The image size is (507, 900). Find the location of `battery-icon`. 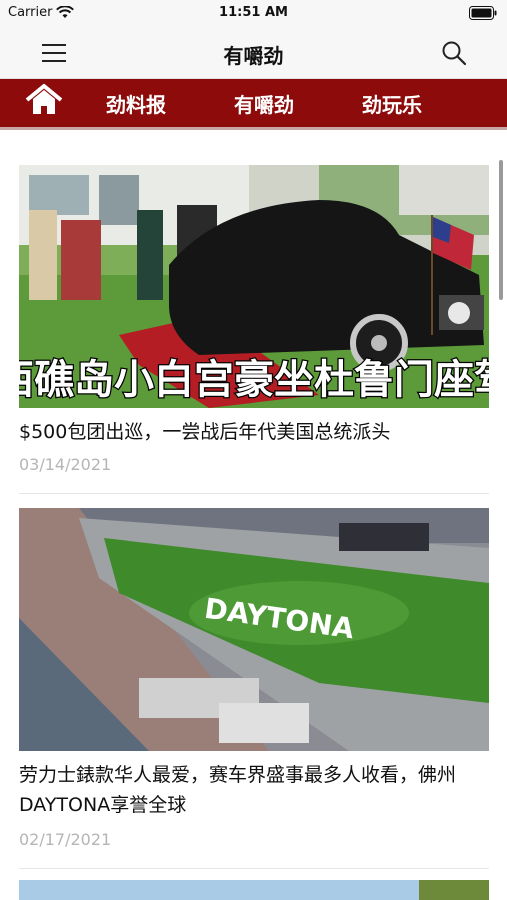

battery-icon is located at coordinates (483, 15).